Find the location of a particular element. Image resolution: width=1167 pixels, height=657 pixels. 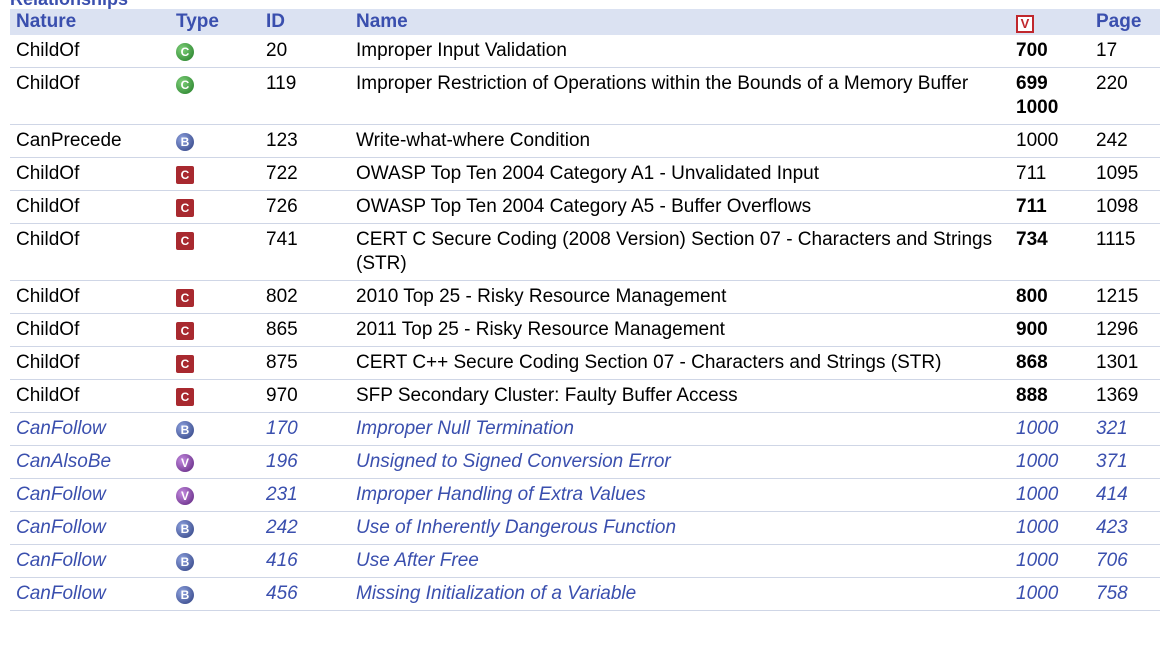

type-cell: V is located at coordinates (215, 495).